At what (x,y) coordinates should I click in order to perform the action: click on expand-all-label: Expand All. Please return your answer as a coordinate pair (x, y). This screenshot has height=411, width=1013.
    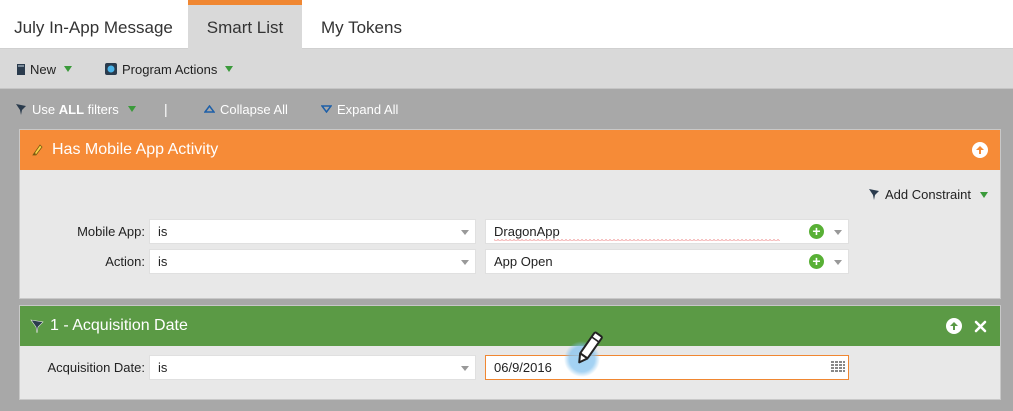
    Looking at the image, I should click on (368, 109).